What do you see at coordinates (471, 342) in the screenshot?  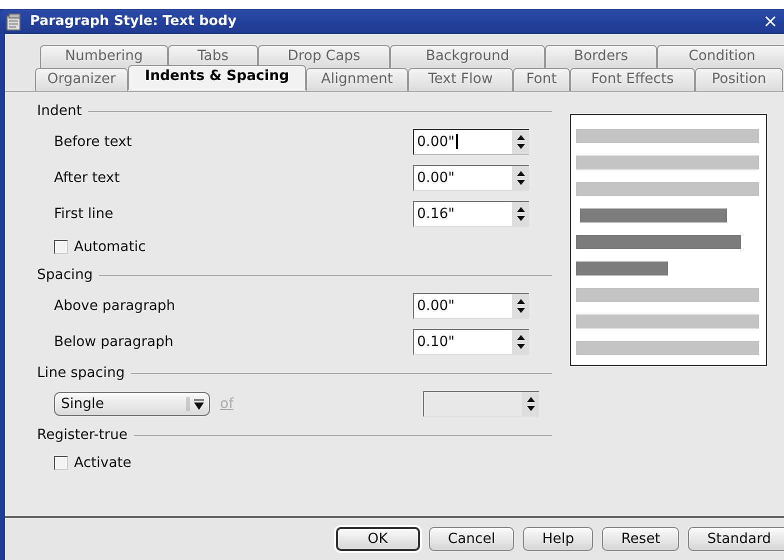 I see `spin-field: 0.10"` at bounding box center [471, 342].